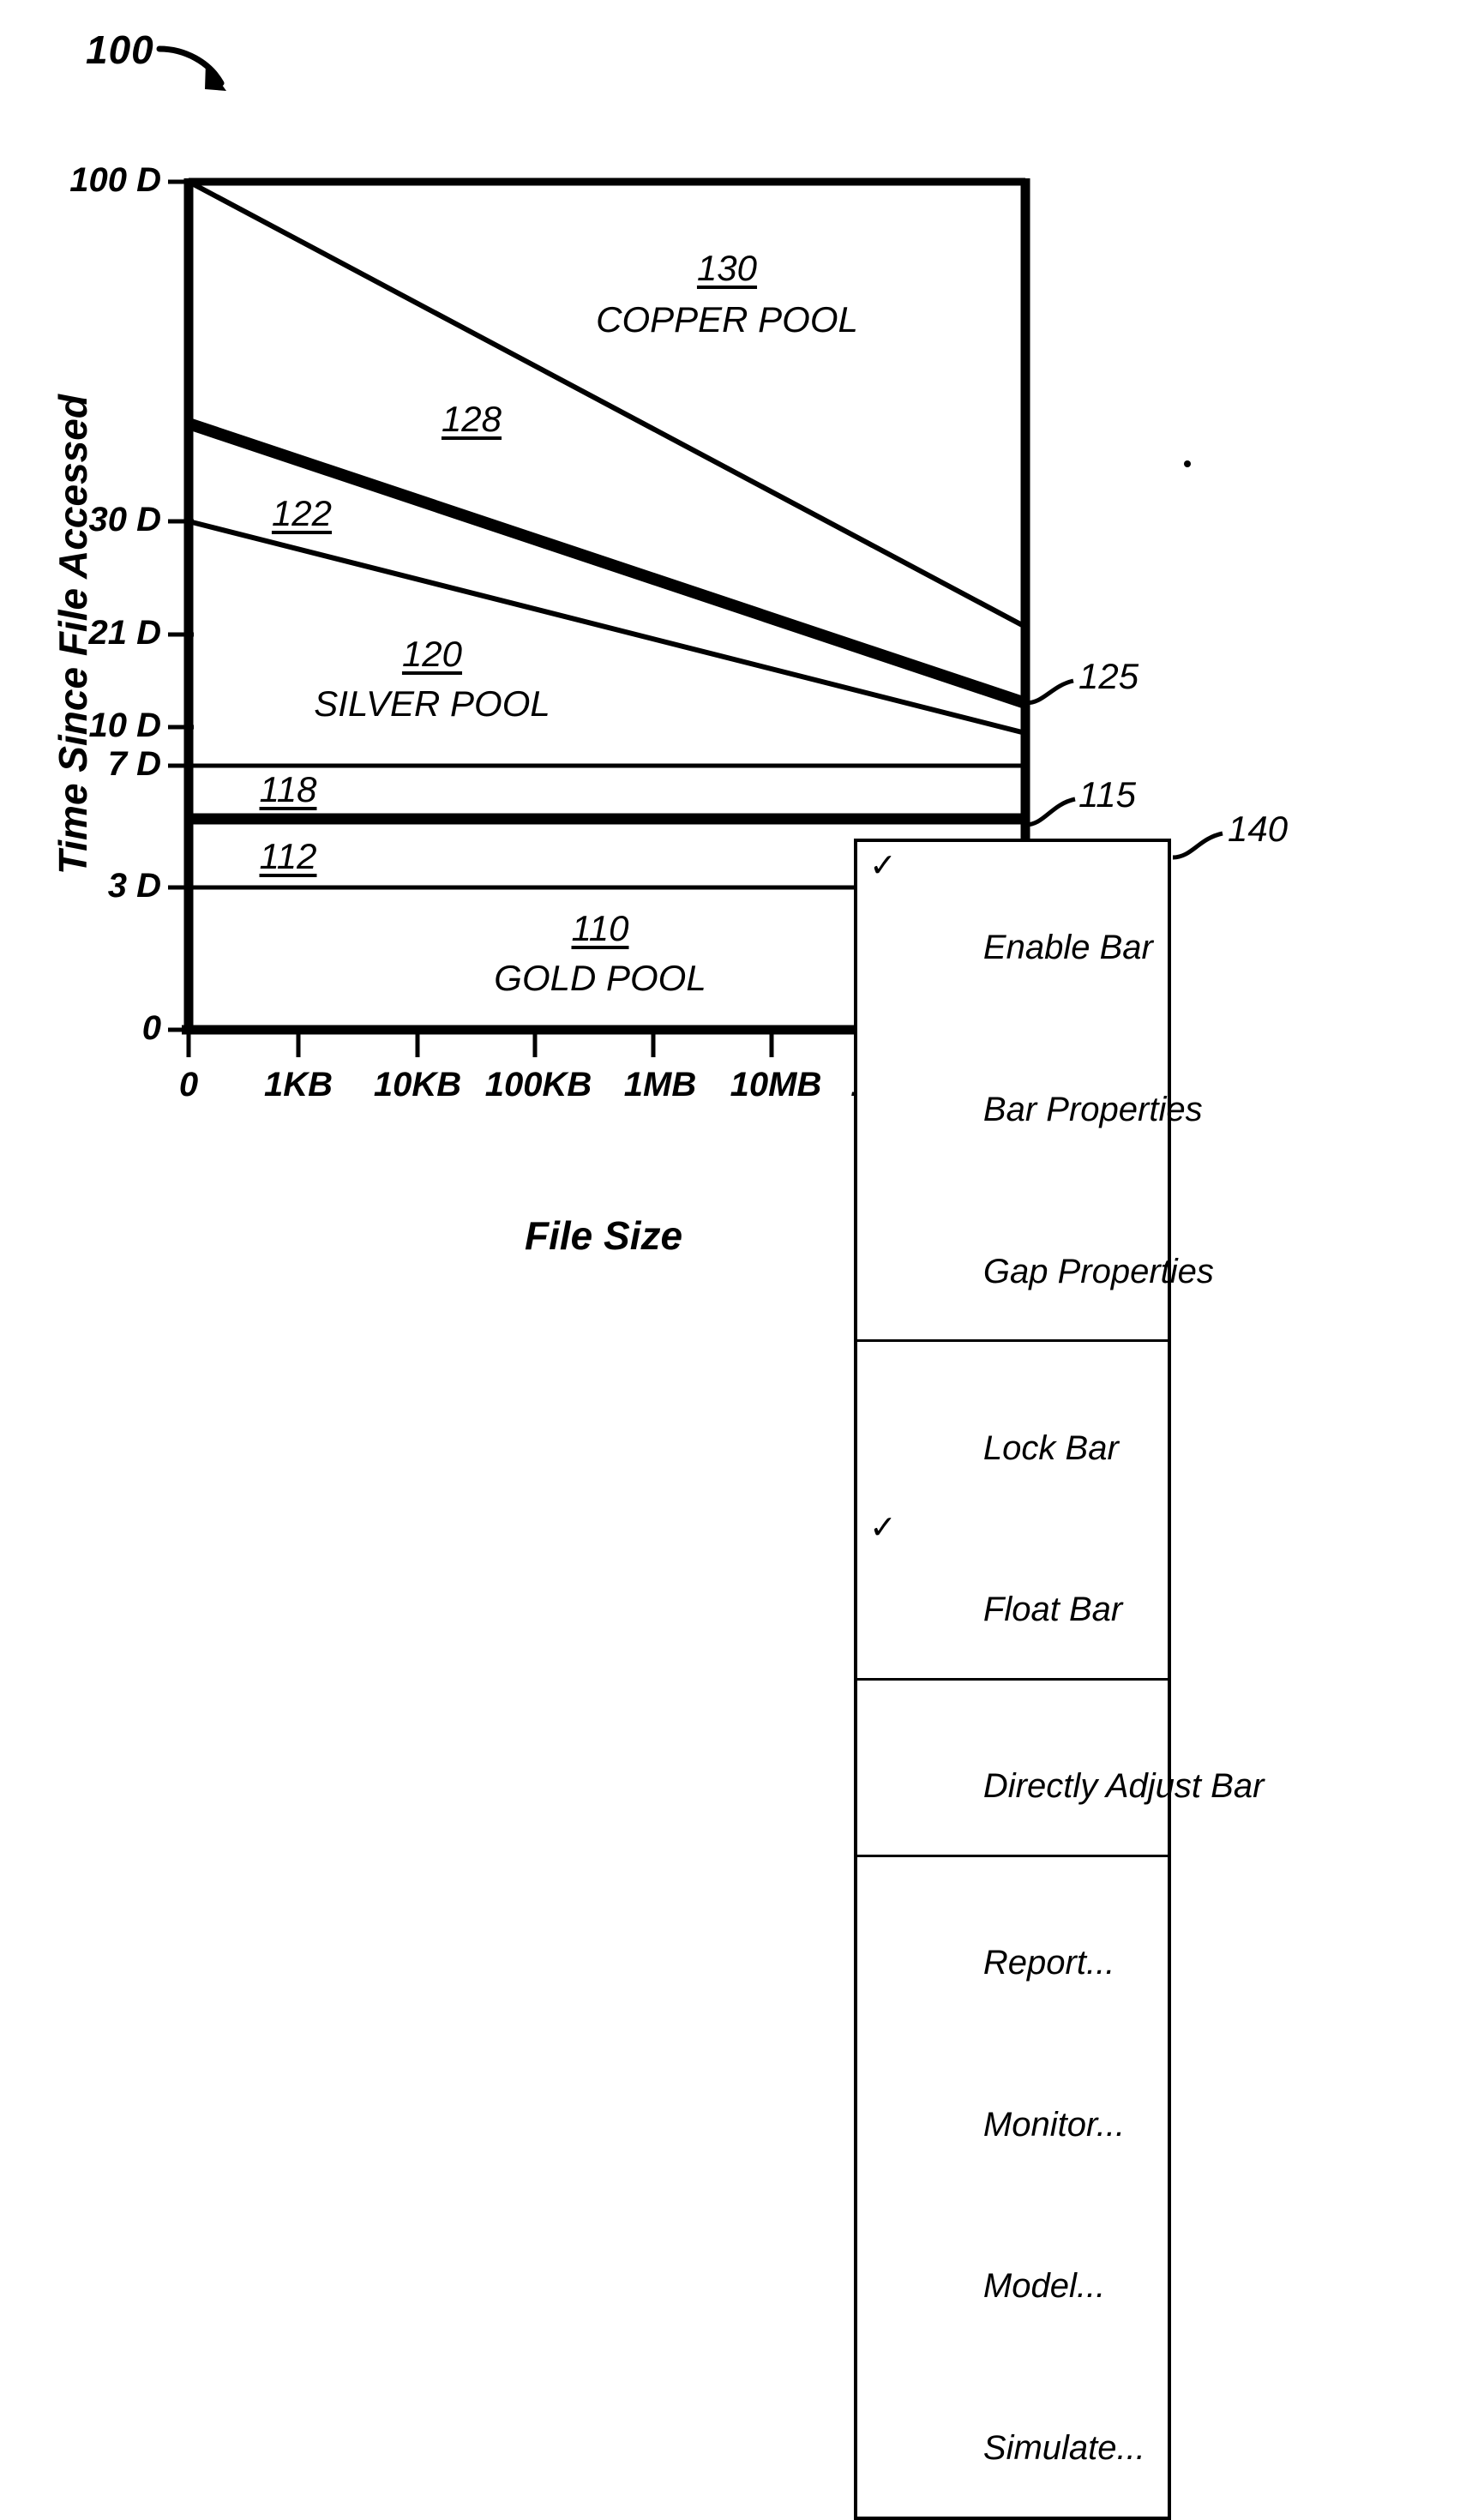 The height and width of the screenshot is (2520, 1484). I want to click on x-tick-label-100kb: 100KB, so click(538, 1085).